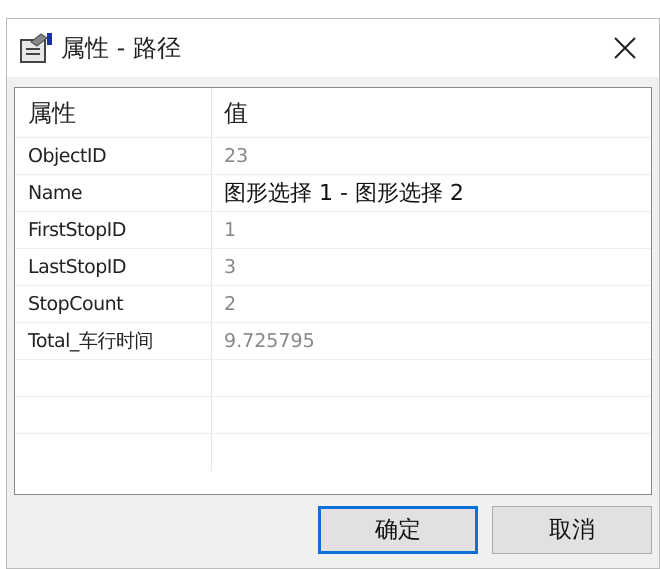  I want to click on window-title: 属性 - 路径, so click(121, 48).